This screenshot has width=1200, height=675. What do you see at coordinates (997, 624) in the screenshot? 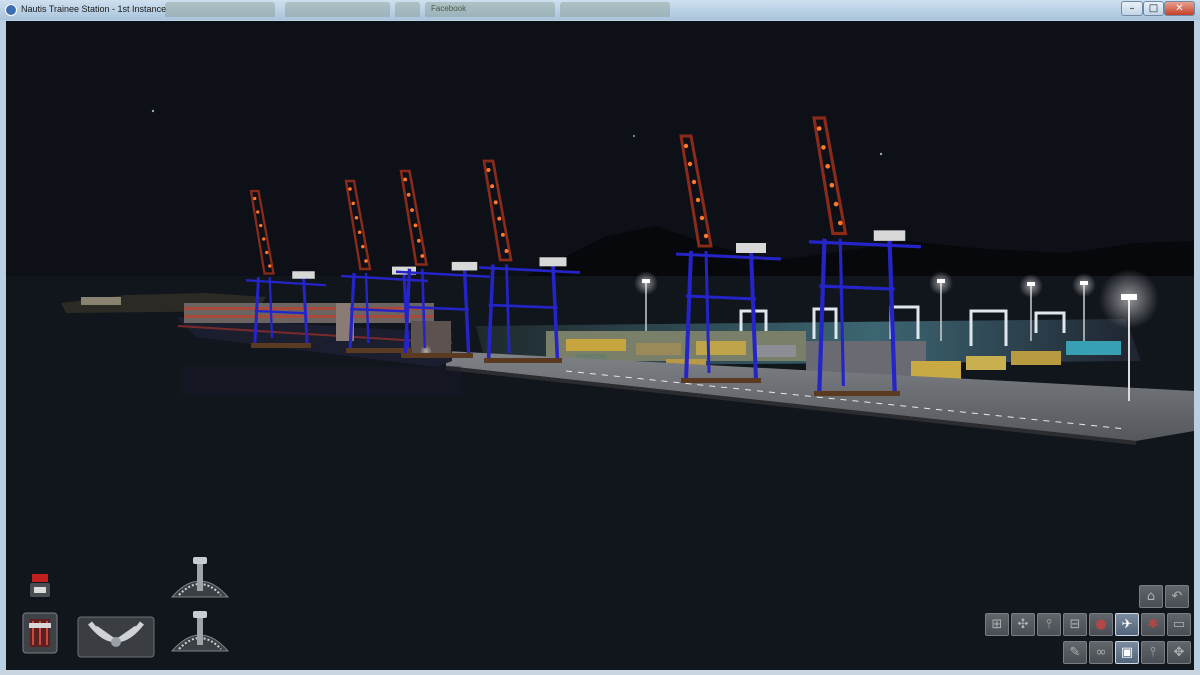
I see `ship-view-icon: ⊞` at bounding box center [997, 624].